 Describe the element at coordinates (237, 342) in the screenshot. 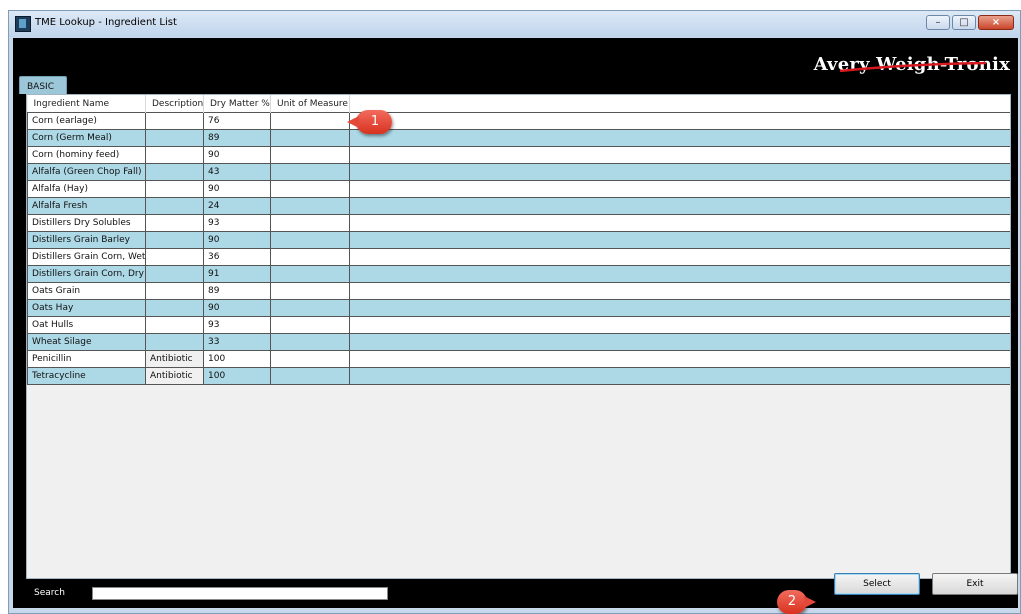

I see `cell-dry-matter: 33` at that location.